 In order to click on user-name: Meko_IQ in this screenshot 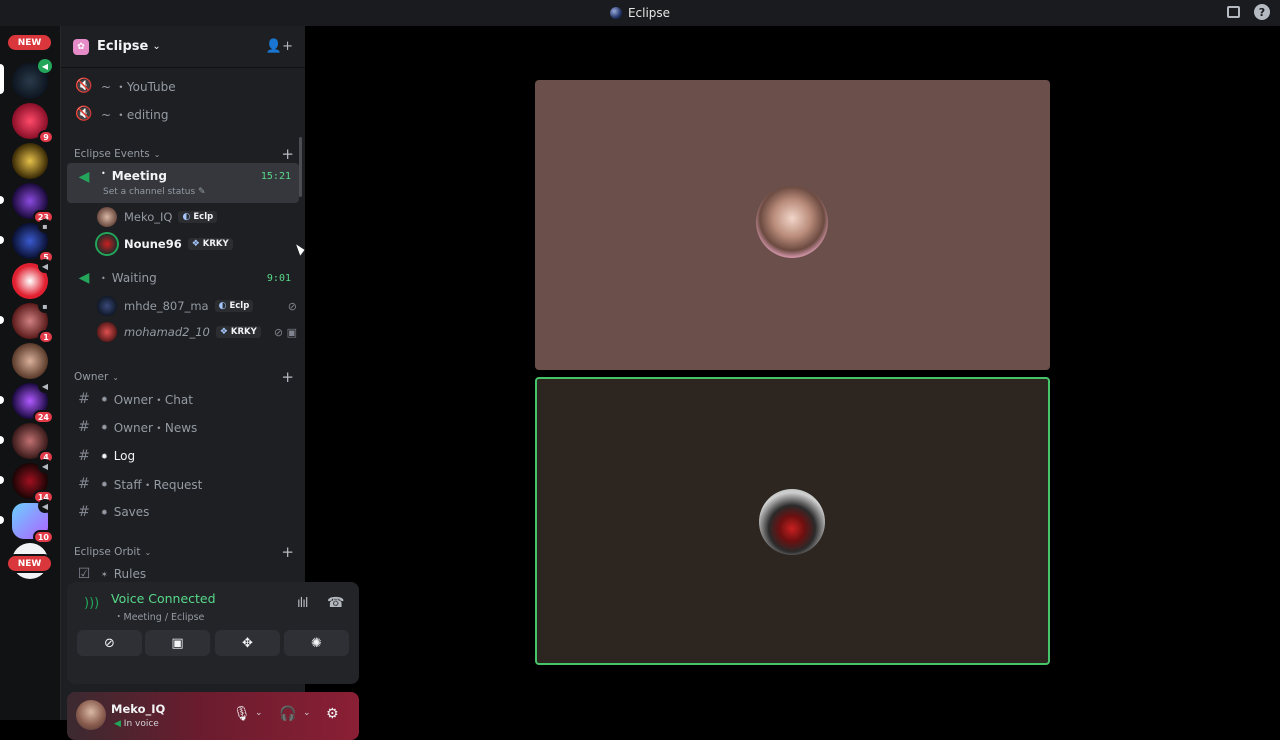, I will do `click(138, 709)`.